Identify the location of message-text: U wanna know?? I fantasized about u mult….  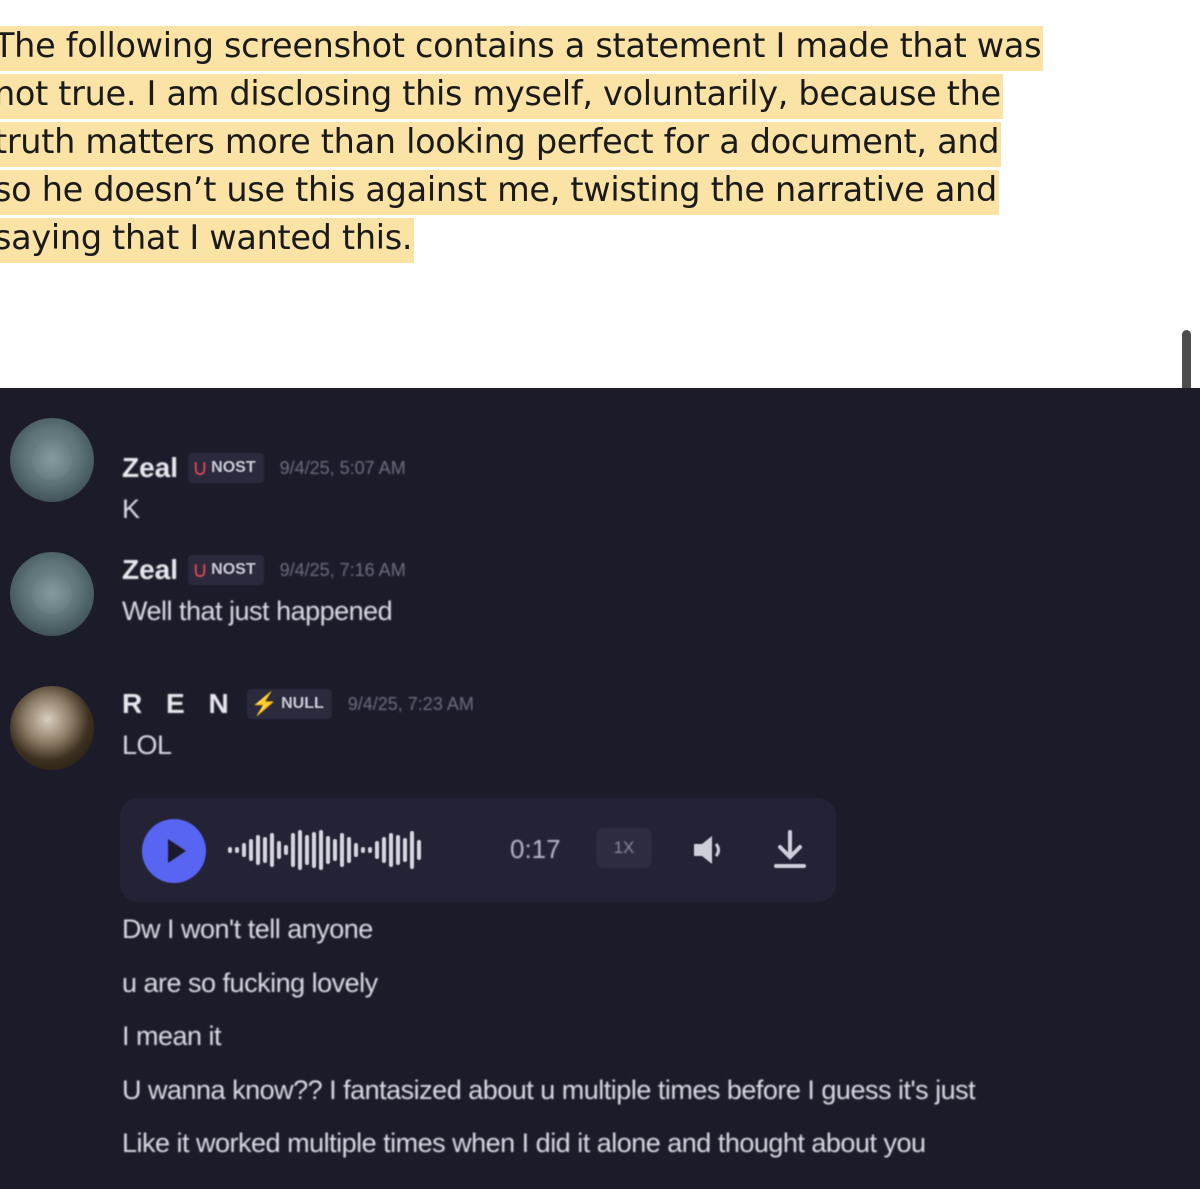
(549, 1090).